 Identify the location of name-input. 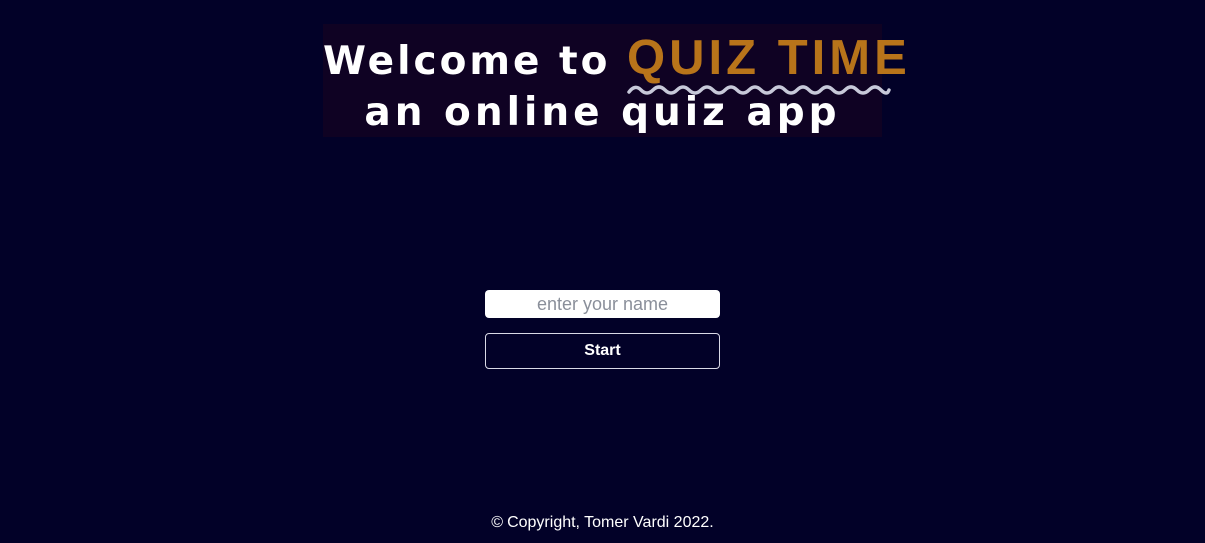
(602, 304).